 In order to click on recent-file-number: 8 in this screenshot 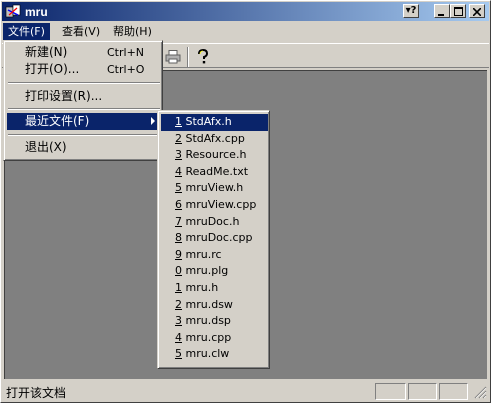, I will do `click(178, 238)`.